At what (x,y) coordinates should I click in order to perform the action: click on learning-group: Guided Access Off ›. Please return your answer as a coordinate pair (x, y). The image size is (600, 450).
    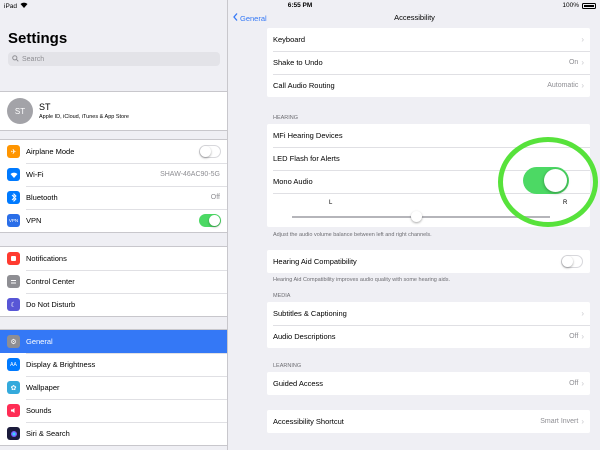
    Looking at the image, I should click on (428, 383).